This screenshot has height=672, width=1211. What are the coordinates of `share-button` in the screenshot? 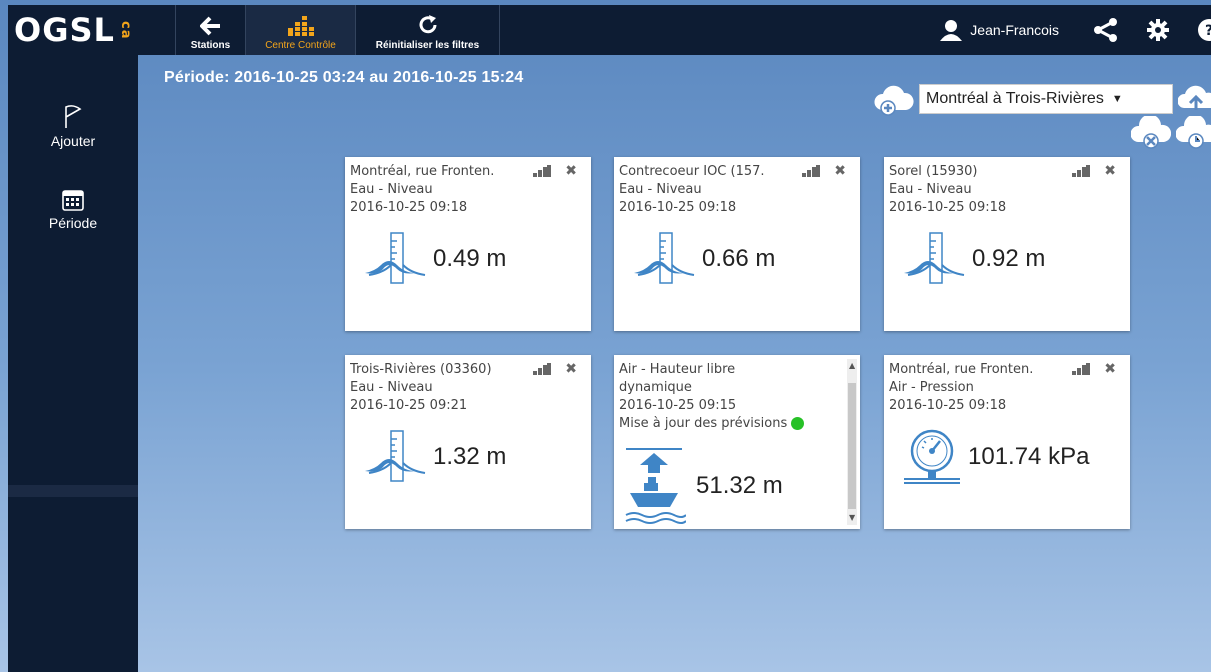 It's located at (1106, 30).